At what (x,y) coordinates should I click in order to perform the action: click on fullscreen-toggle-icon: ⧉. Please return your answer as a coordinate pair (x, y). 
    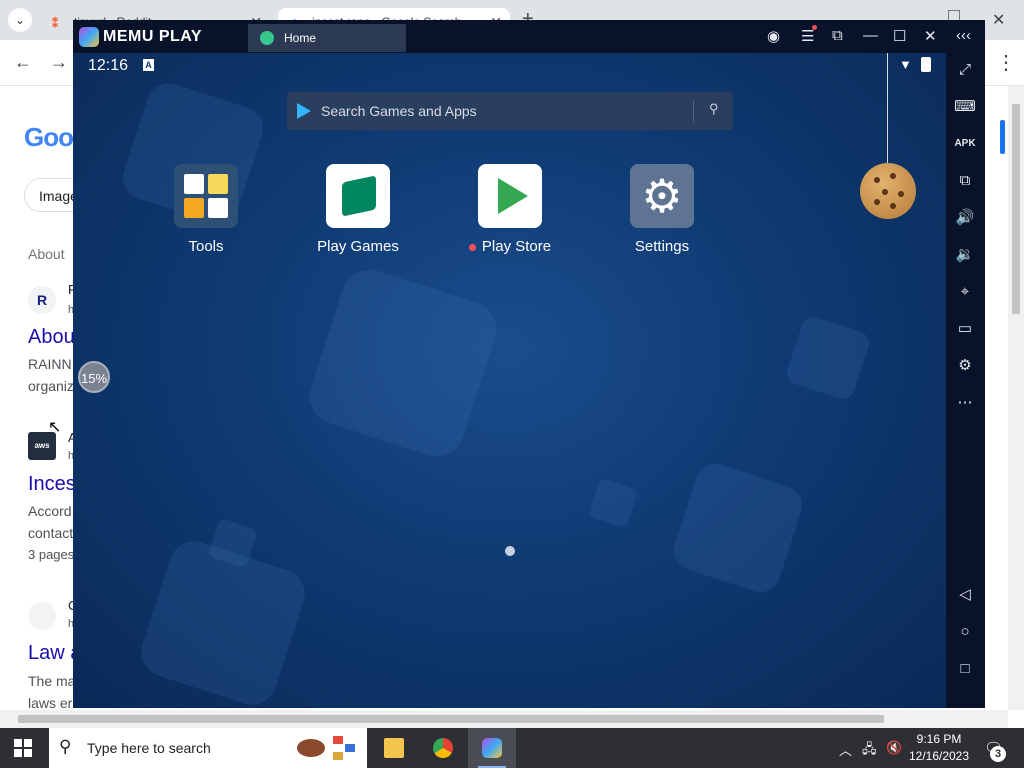
    Looking at the image, I should click on (837, 35).